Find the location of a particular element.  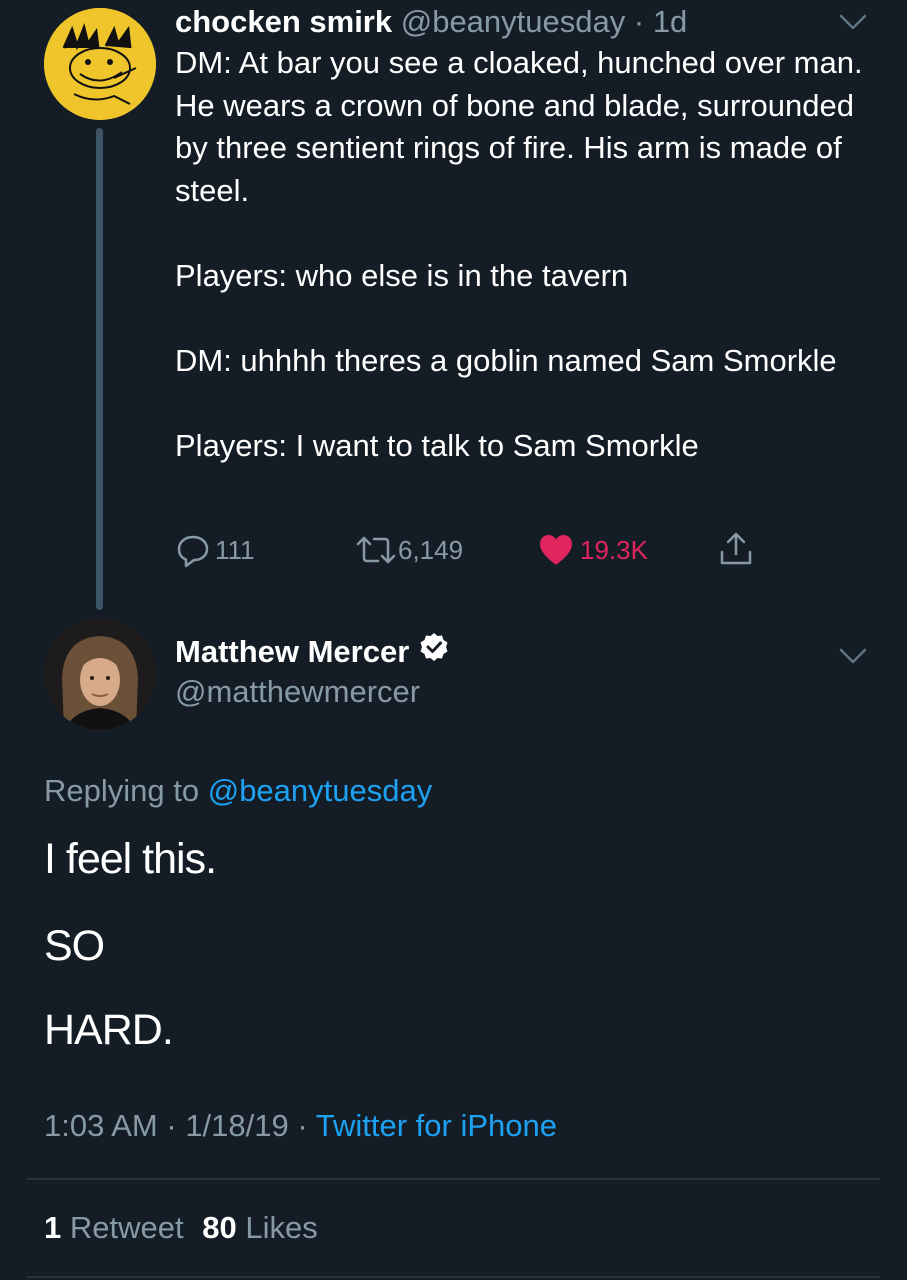

reply-icon is located at coordinates (193, 550).